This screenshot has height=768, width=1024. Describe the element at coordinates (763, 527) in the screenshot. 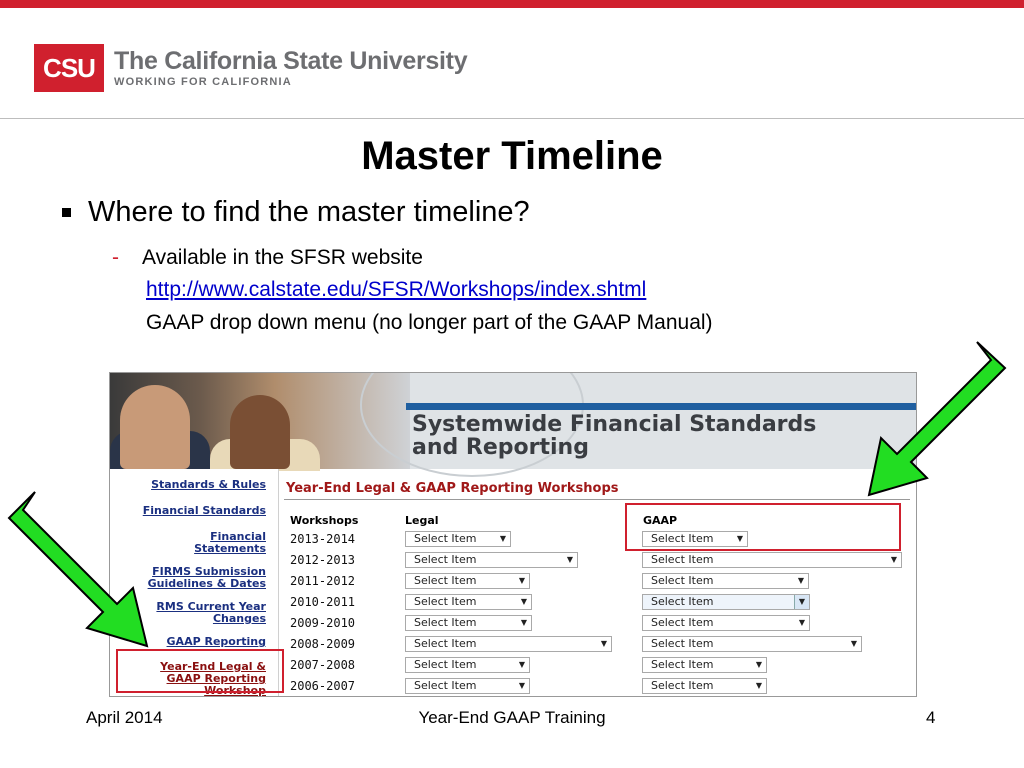

I see `highlight-box-gaap-column` at that location.